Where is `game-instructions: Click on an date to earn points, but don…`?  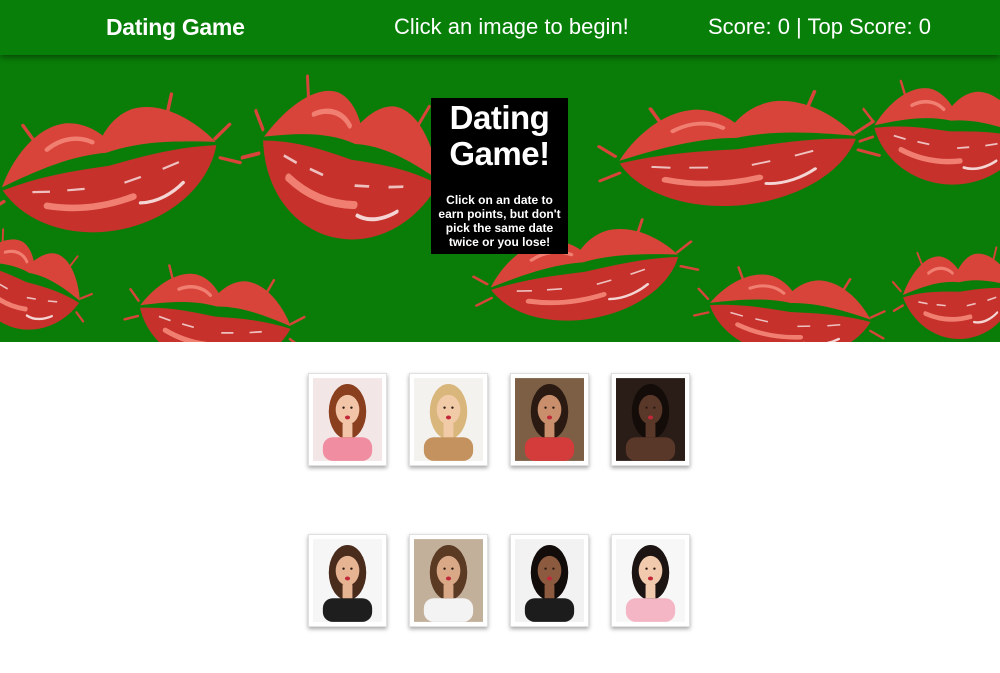 game-instructions: Click on an date to earn points, but don… is located at coordinates (499, 221).